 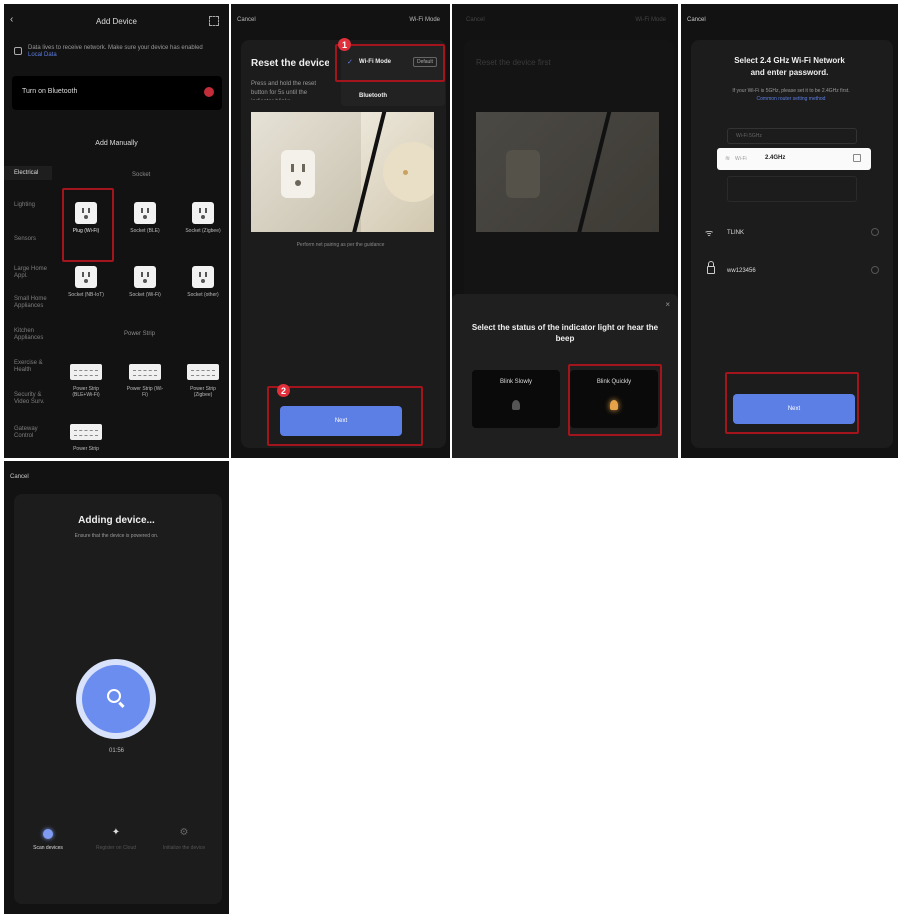 I want to click on dimmed-title: Reset the device first, so click(x=513, y=62).